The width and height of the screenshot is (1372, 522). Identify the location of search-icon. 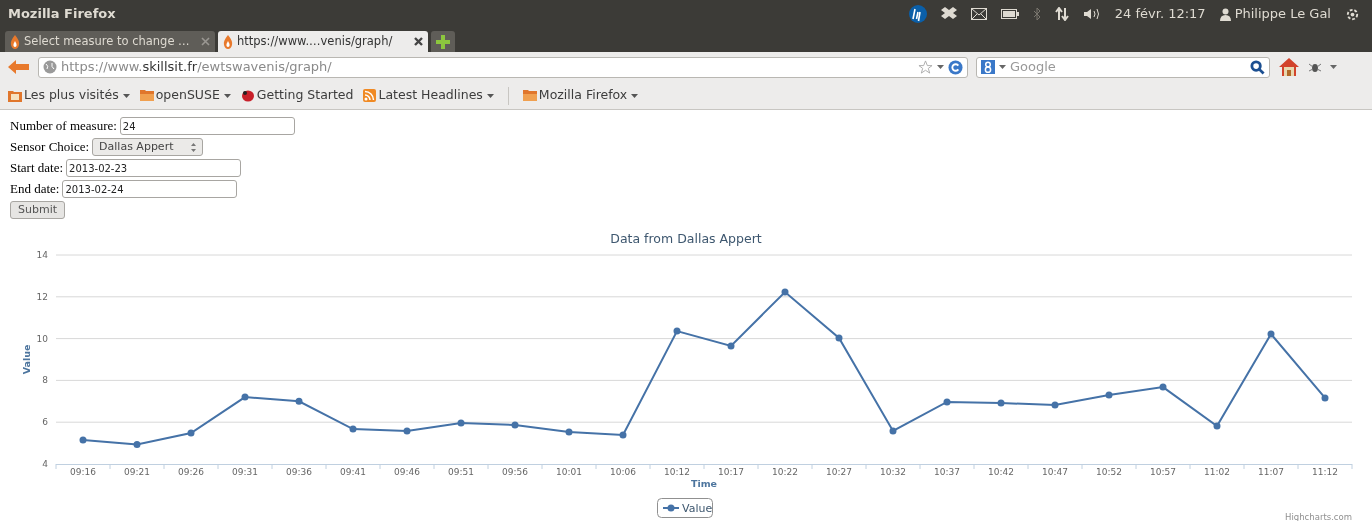
(1257, 67).